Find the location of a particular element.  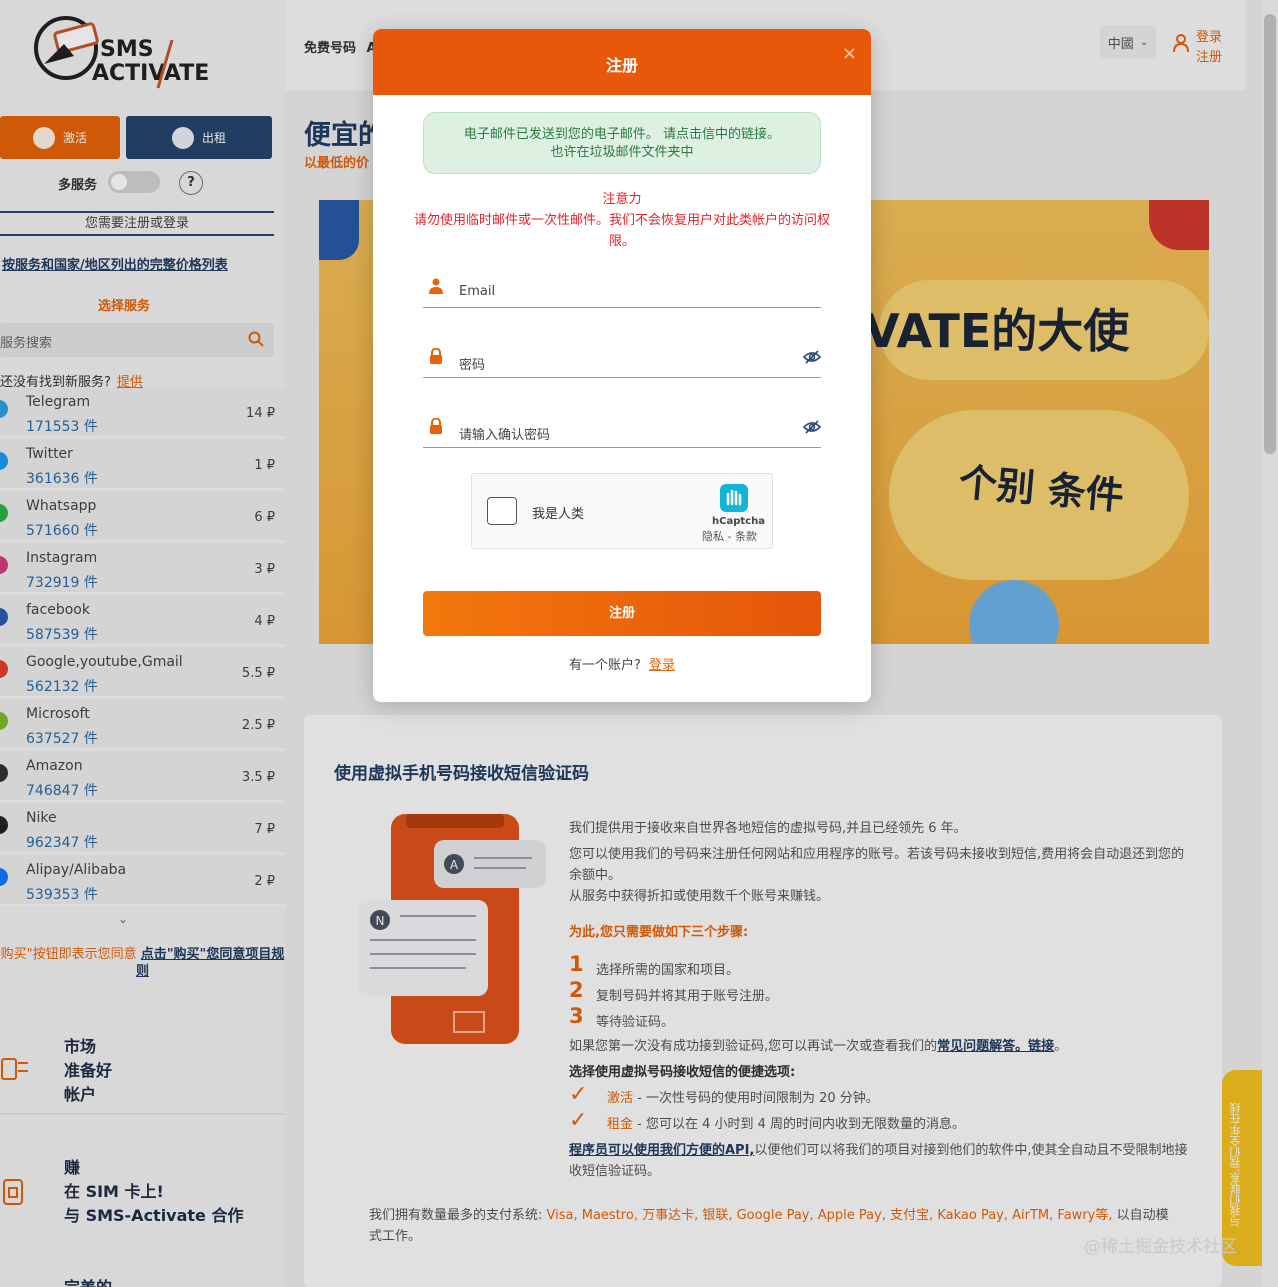

password-field: 密码 is located at coordinates (622, 359).